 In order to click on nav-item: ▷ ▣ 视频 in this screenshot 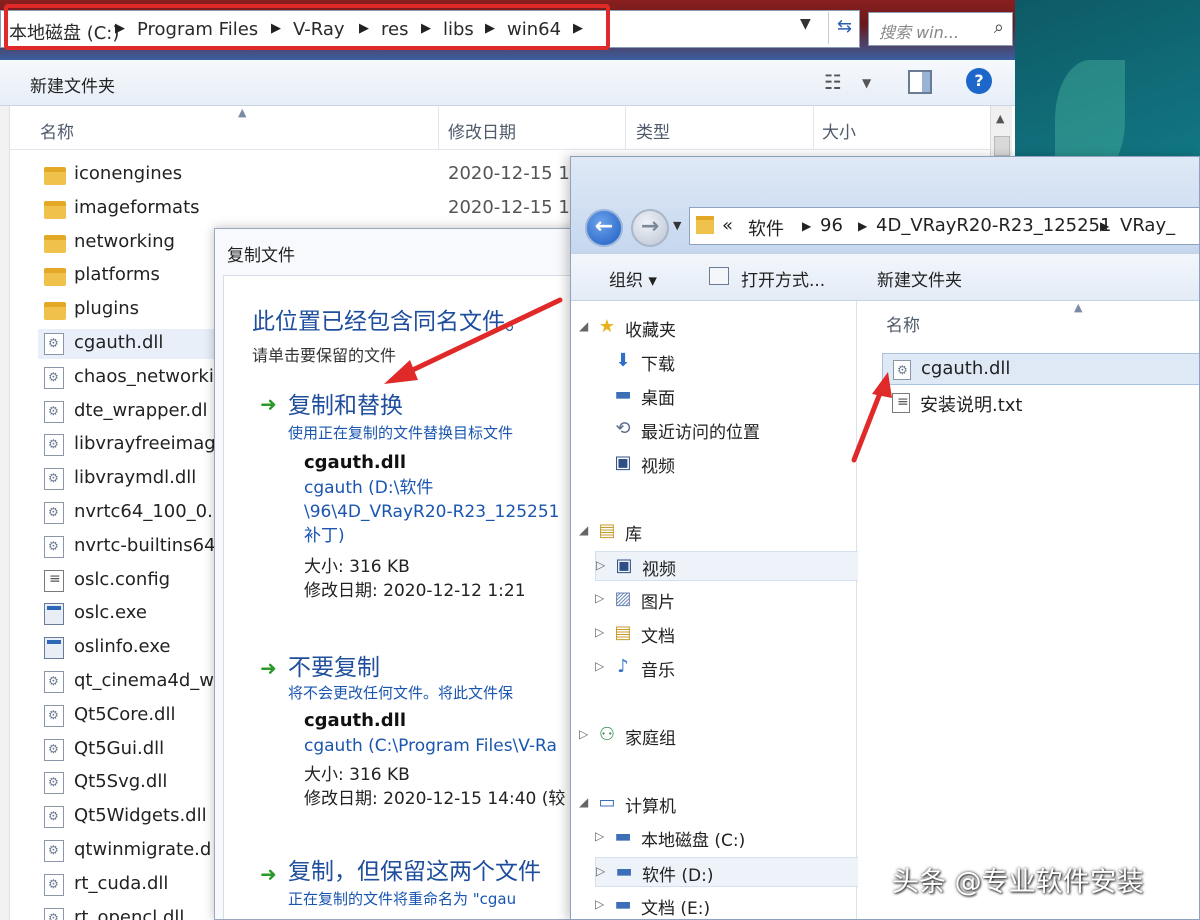, I will do `click(730, 566)`.